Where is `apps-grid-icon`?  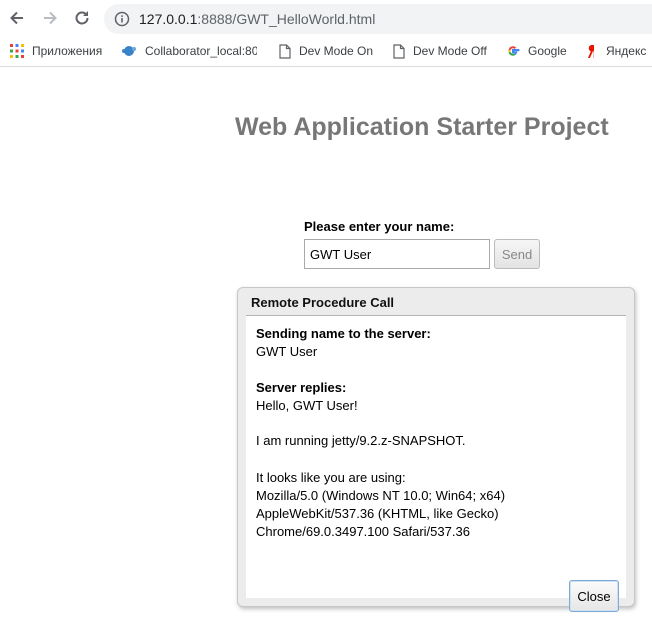 apps-grid-icon is located at coordinates (17, 51).